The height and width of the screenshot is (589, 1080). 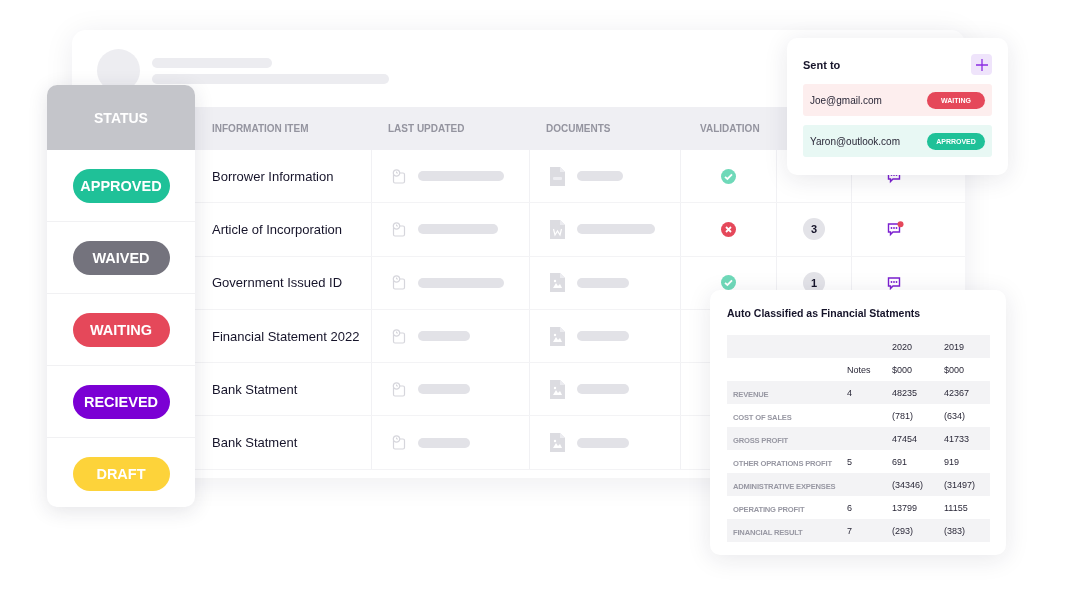 I want to click on table-cell: 11155, so click(x=956, y=507).